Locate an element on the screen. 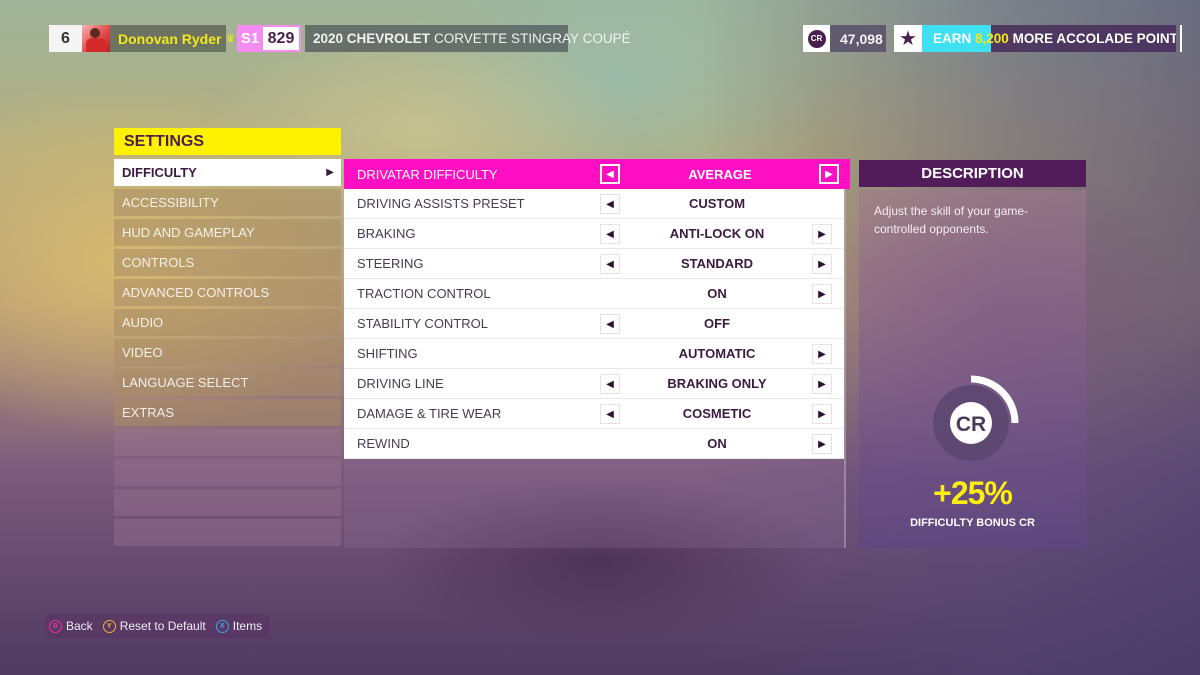 Image resolution: width=1200 pixels, height=675 pixels. sidebar-item-video: VIDEO is located at coordinates (227, 352).